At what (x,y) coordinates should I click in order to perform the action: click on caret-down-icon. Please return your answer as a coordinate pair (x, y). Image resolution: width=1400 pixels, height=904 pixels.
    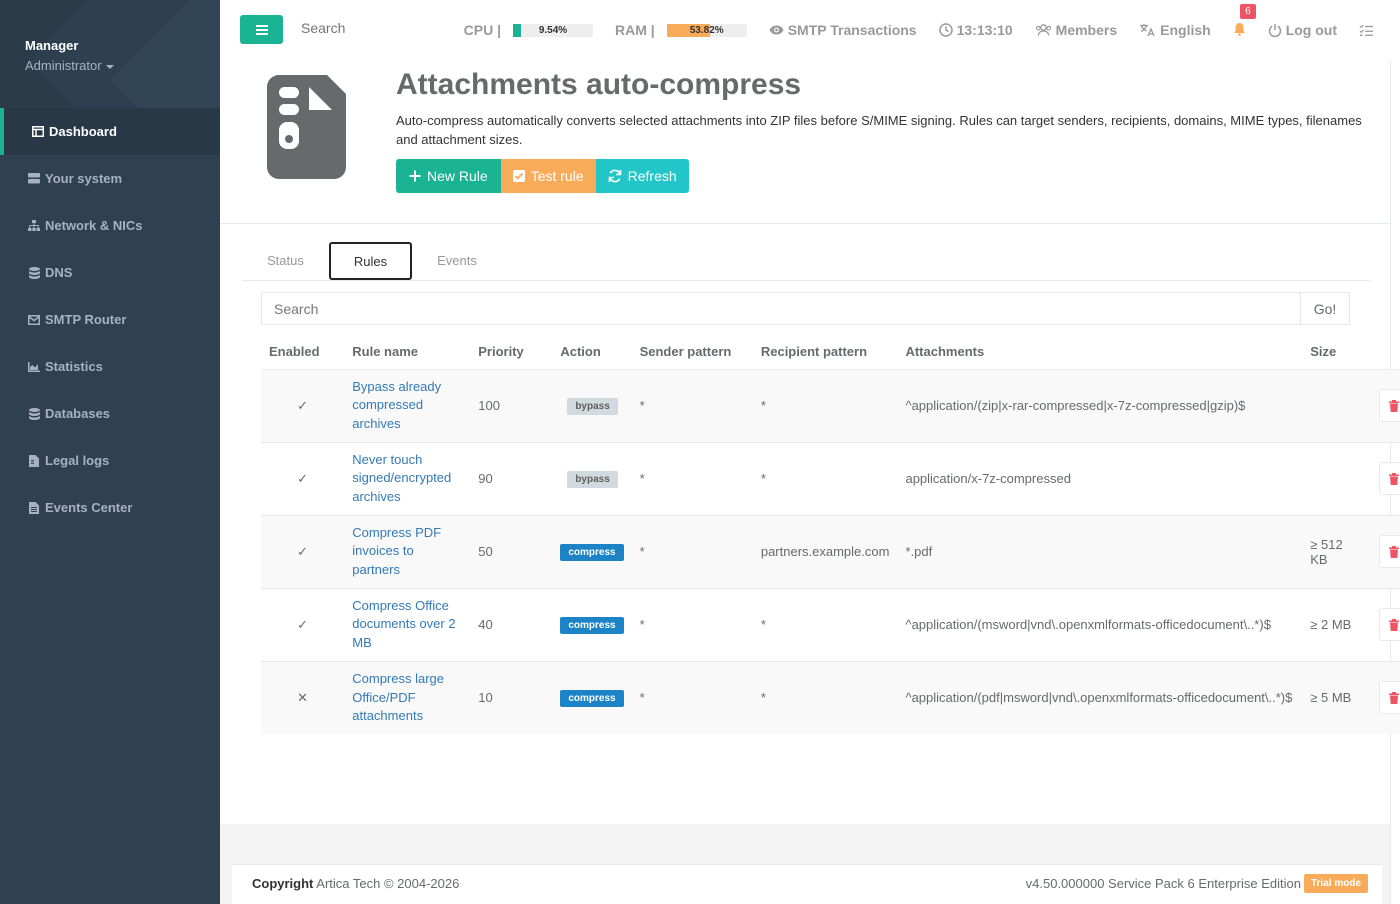
    Looking at the image, I should click on (109, 66).